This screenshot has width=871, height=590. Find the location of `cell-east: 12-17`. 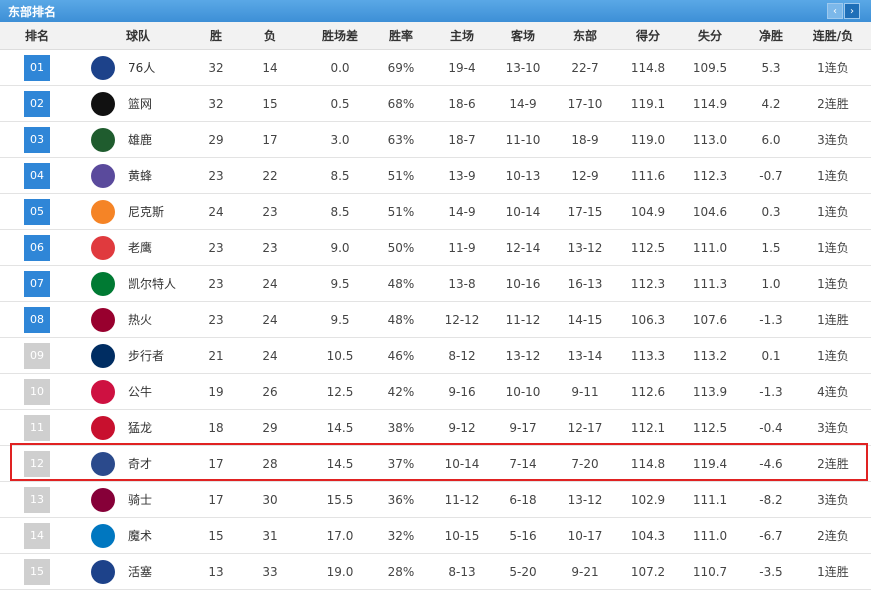

cell-east: 12-17 is located at coordinates (585, 427).